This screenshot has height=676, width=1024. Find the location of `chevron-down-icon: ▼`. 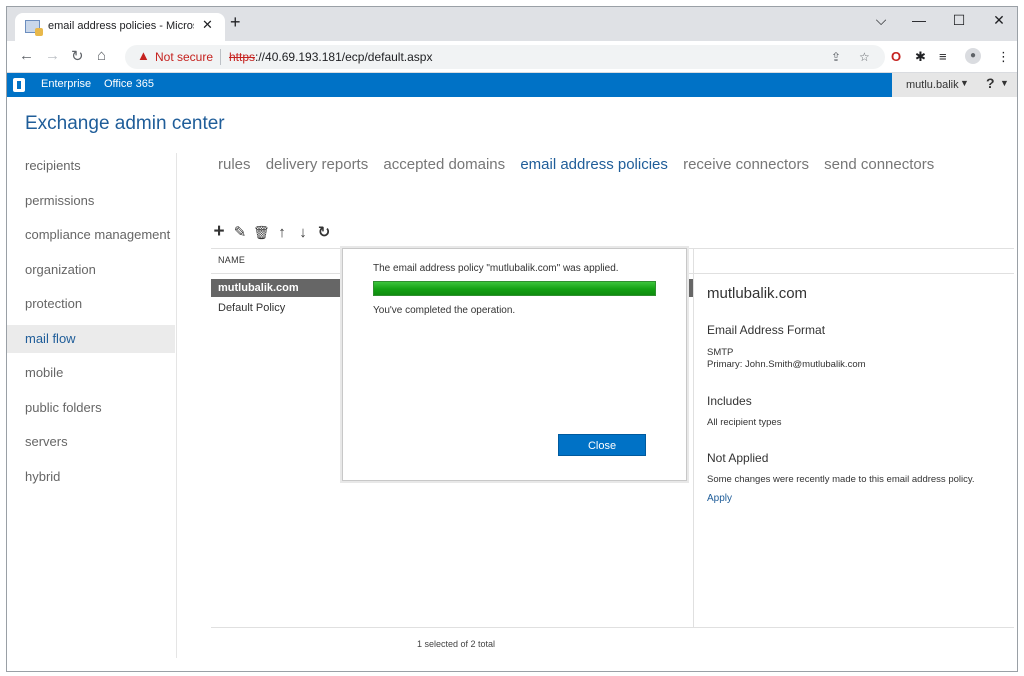

chevron-down-icon: ▼ is located at coordinates (964, 83).